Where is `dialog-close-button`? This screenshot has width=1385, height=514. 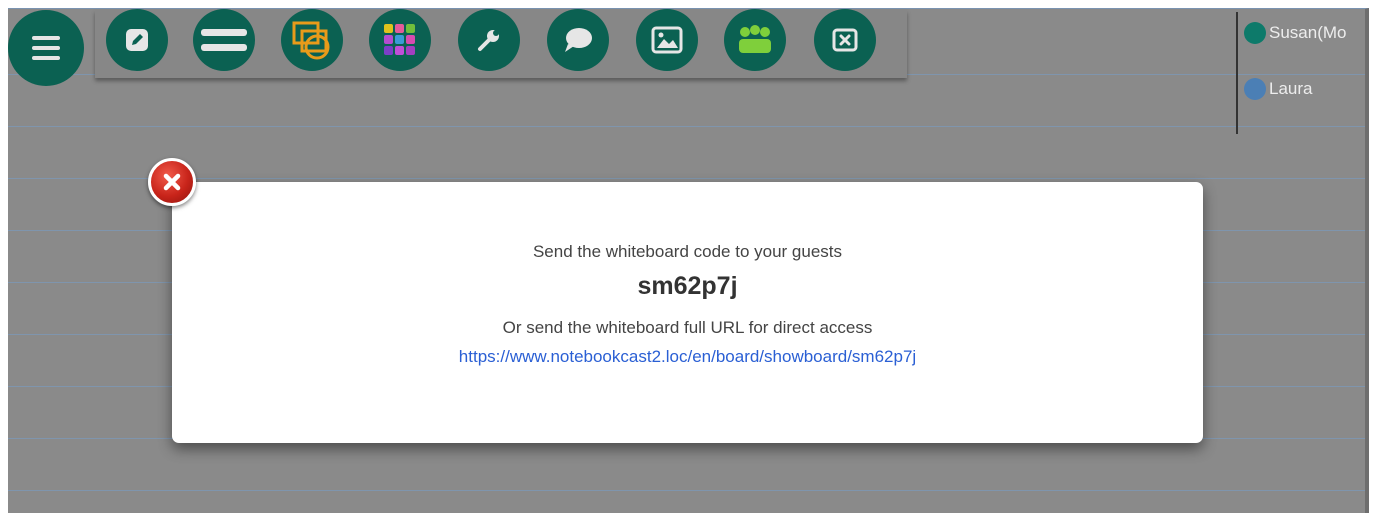
dialog-close-button is located at coordinates (172, 182).